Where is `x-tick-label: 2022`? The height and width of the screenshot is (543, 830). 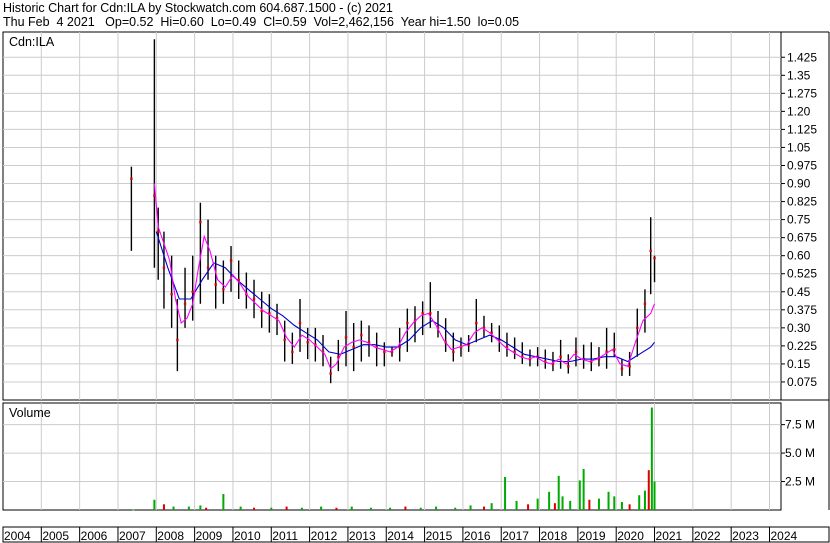 x-tick-label: 2022 is located at coordinates (707, 536).